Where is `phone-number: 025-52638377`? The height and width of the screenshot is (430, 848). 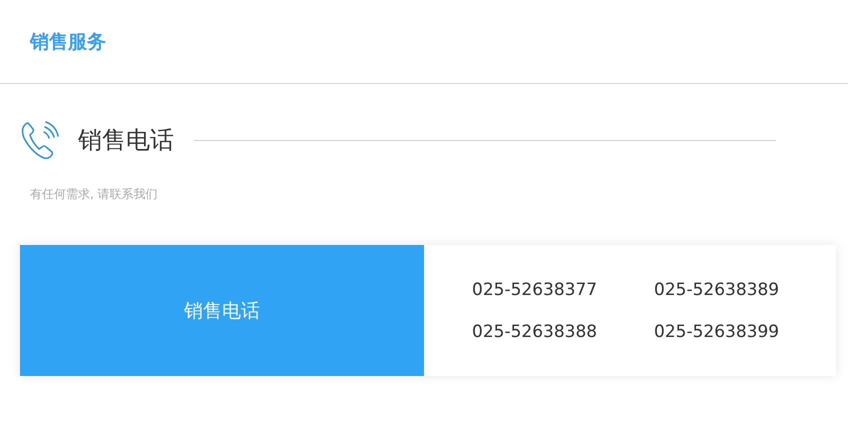 phone-number: 025-52638377 is located at coordinates (535, 290).